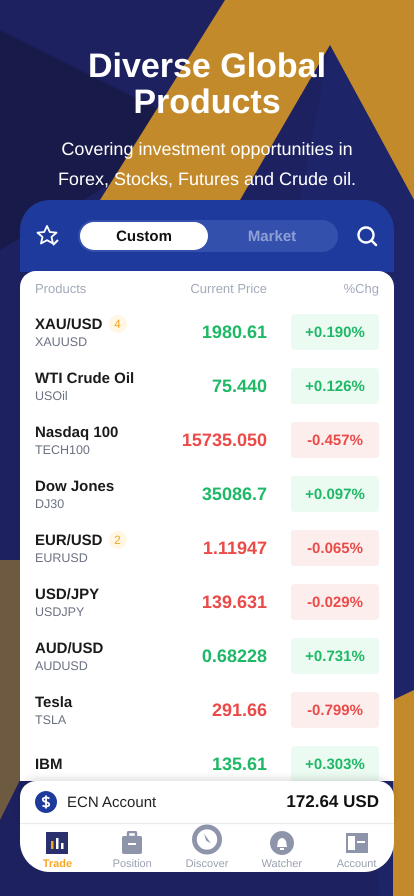  What do you see at coordinates (356, 843) in the screenshot?
I see `wallet-icon` at bounding box center [356, 843].